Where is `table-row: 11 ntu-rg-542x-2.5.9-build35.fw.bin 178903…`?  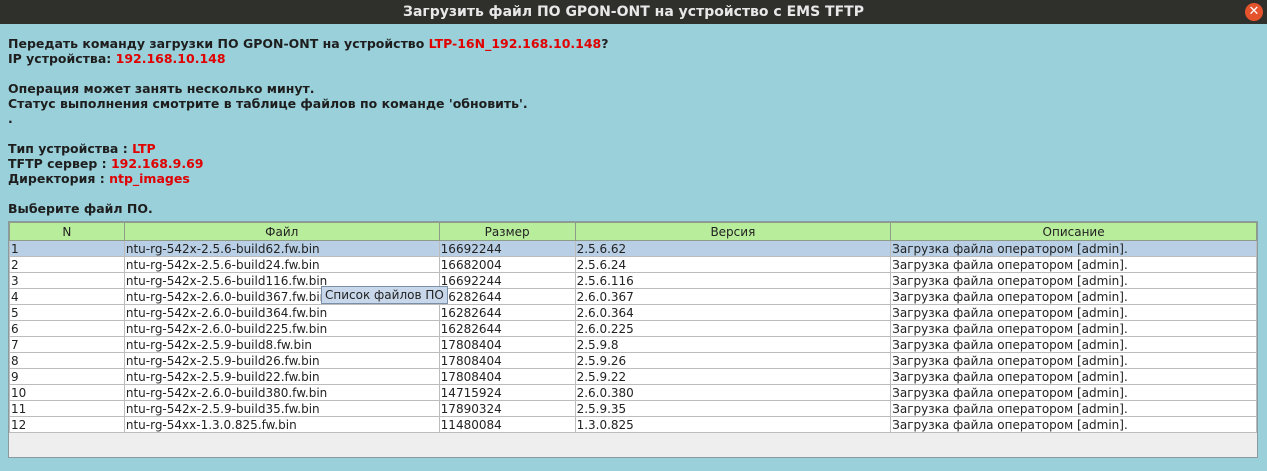 table-row: 11 ntu-rg-542x-2.5.9-build35.fw.bin 178903… is located at coordinates (633, 408).